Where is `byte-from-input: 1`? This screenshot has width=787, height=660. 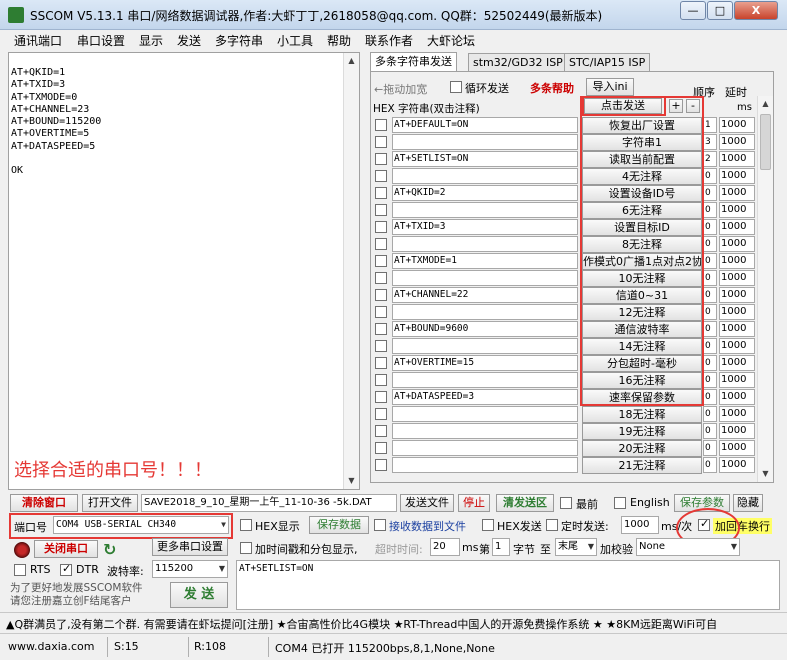 byte-from-input: 1 is located at coordinates (501, 547).